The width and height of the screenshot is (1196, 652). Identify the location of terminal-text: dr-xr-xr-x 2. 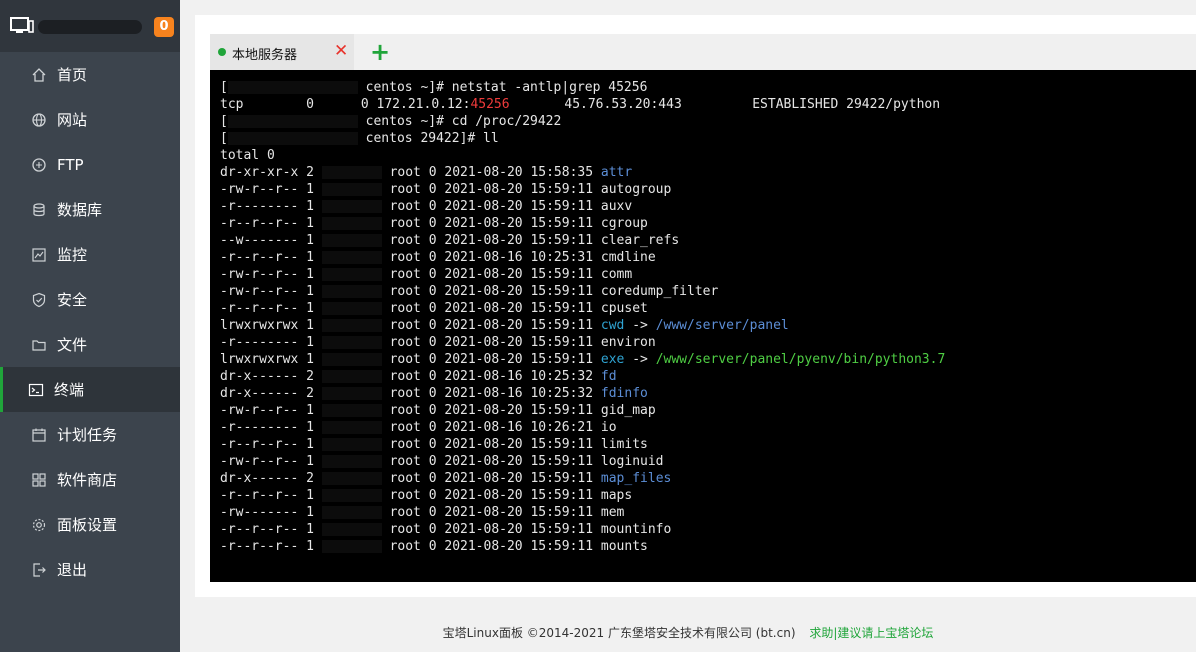
(271, 172).